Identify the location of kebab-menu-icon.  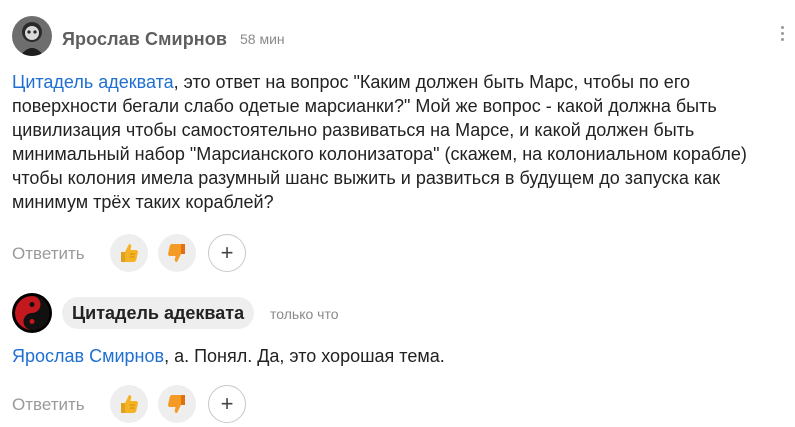
(782, 36).